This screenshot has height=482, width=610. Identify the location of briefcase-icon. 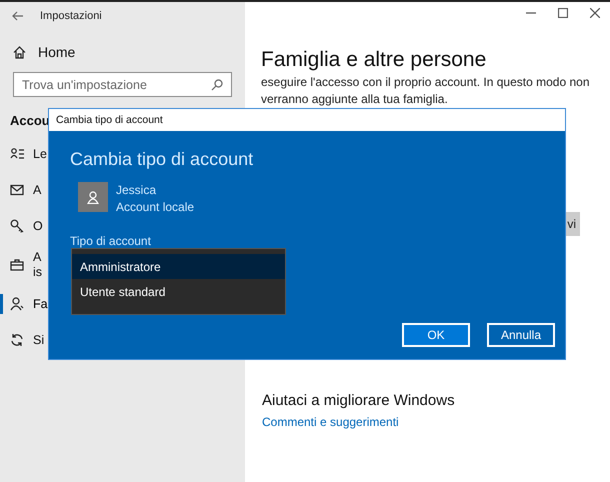
(17, 265).